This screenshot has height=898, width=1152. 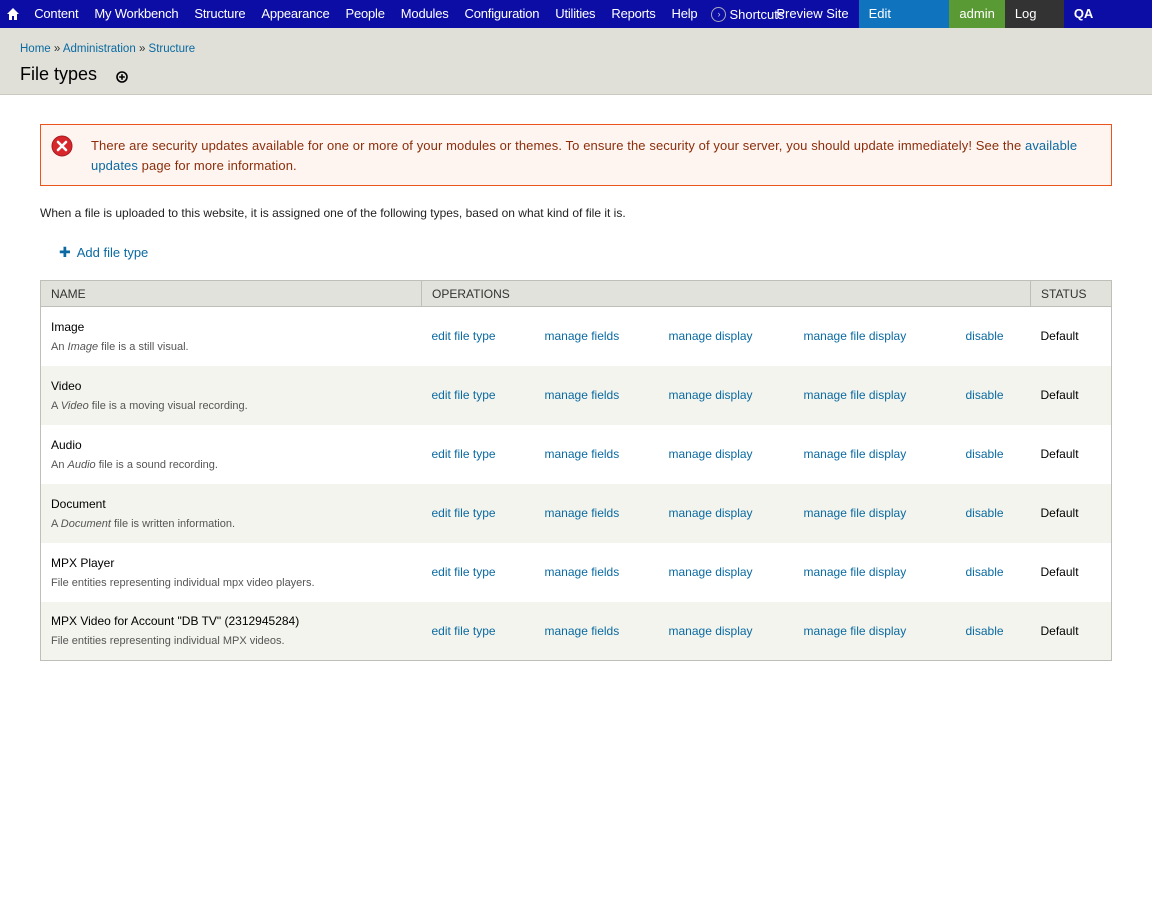 What do you see at coordinates (68, 326) in the screenshot?
I see `file-type-name: Image` at bounding box center [68, 326].